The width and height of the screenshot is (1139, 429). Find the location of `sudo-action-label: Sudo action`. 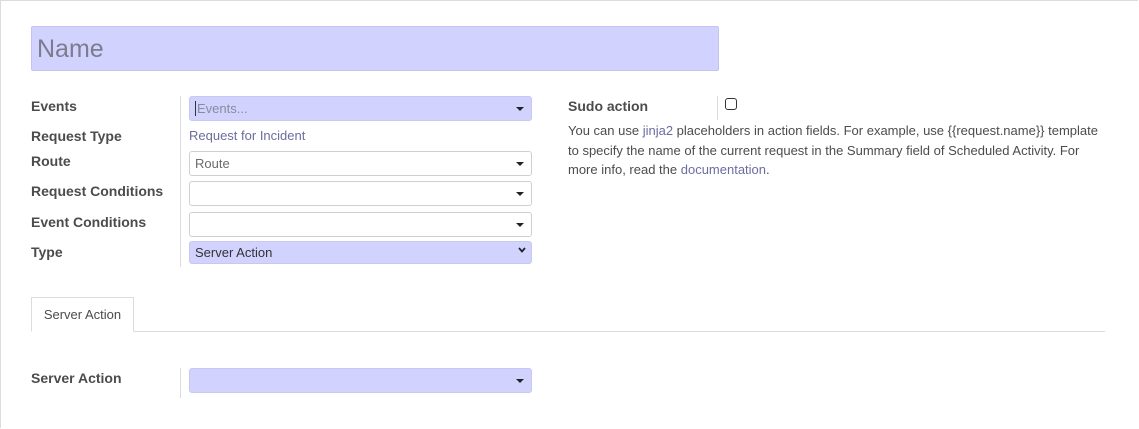

sudo-action-label: Sudo action is located at coordinates (608, 106).